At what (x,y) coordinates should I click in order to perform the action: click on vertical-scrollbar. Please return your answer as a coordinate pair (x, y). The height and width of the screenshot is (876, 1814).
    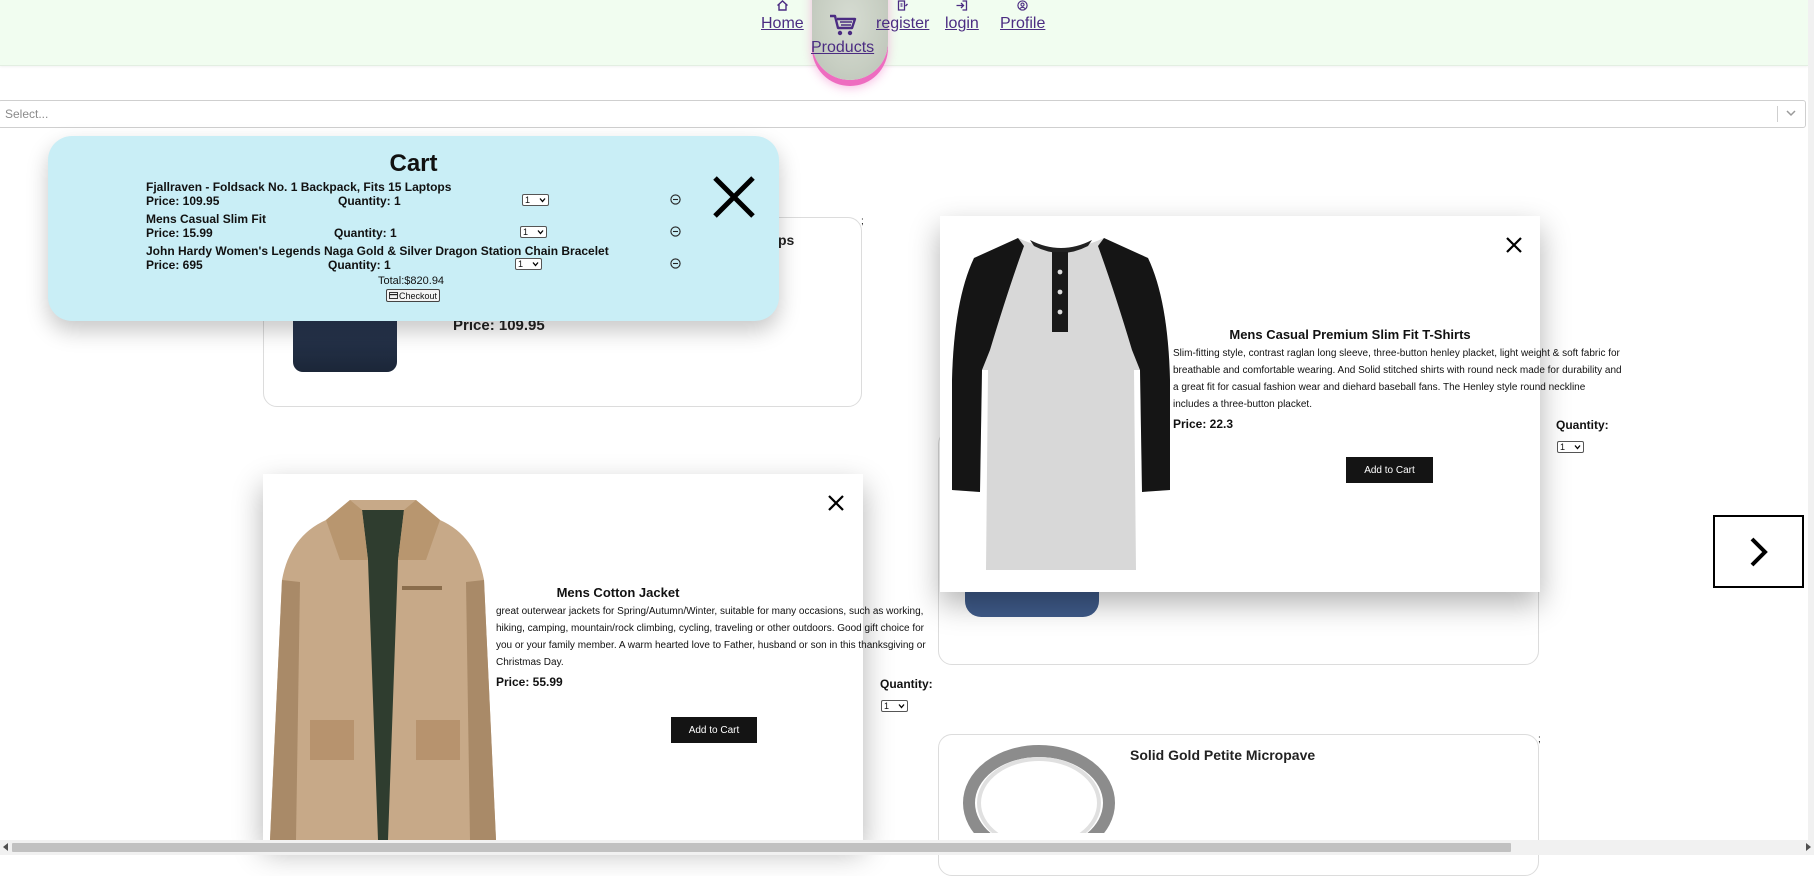
    Looking at the image, I should click on (1811, 420).